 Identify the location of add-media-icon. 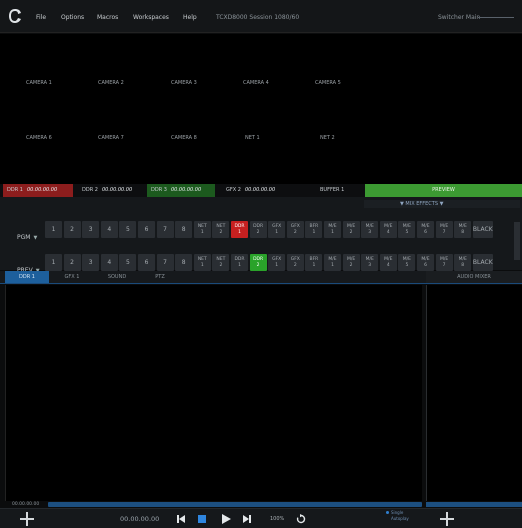
(27, 519).